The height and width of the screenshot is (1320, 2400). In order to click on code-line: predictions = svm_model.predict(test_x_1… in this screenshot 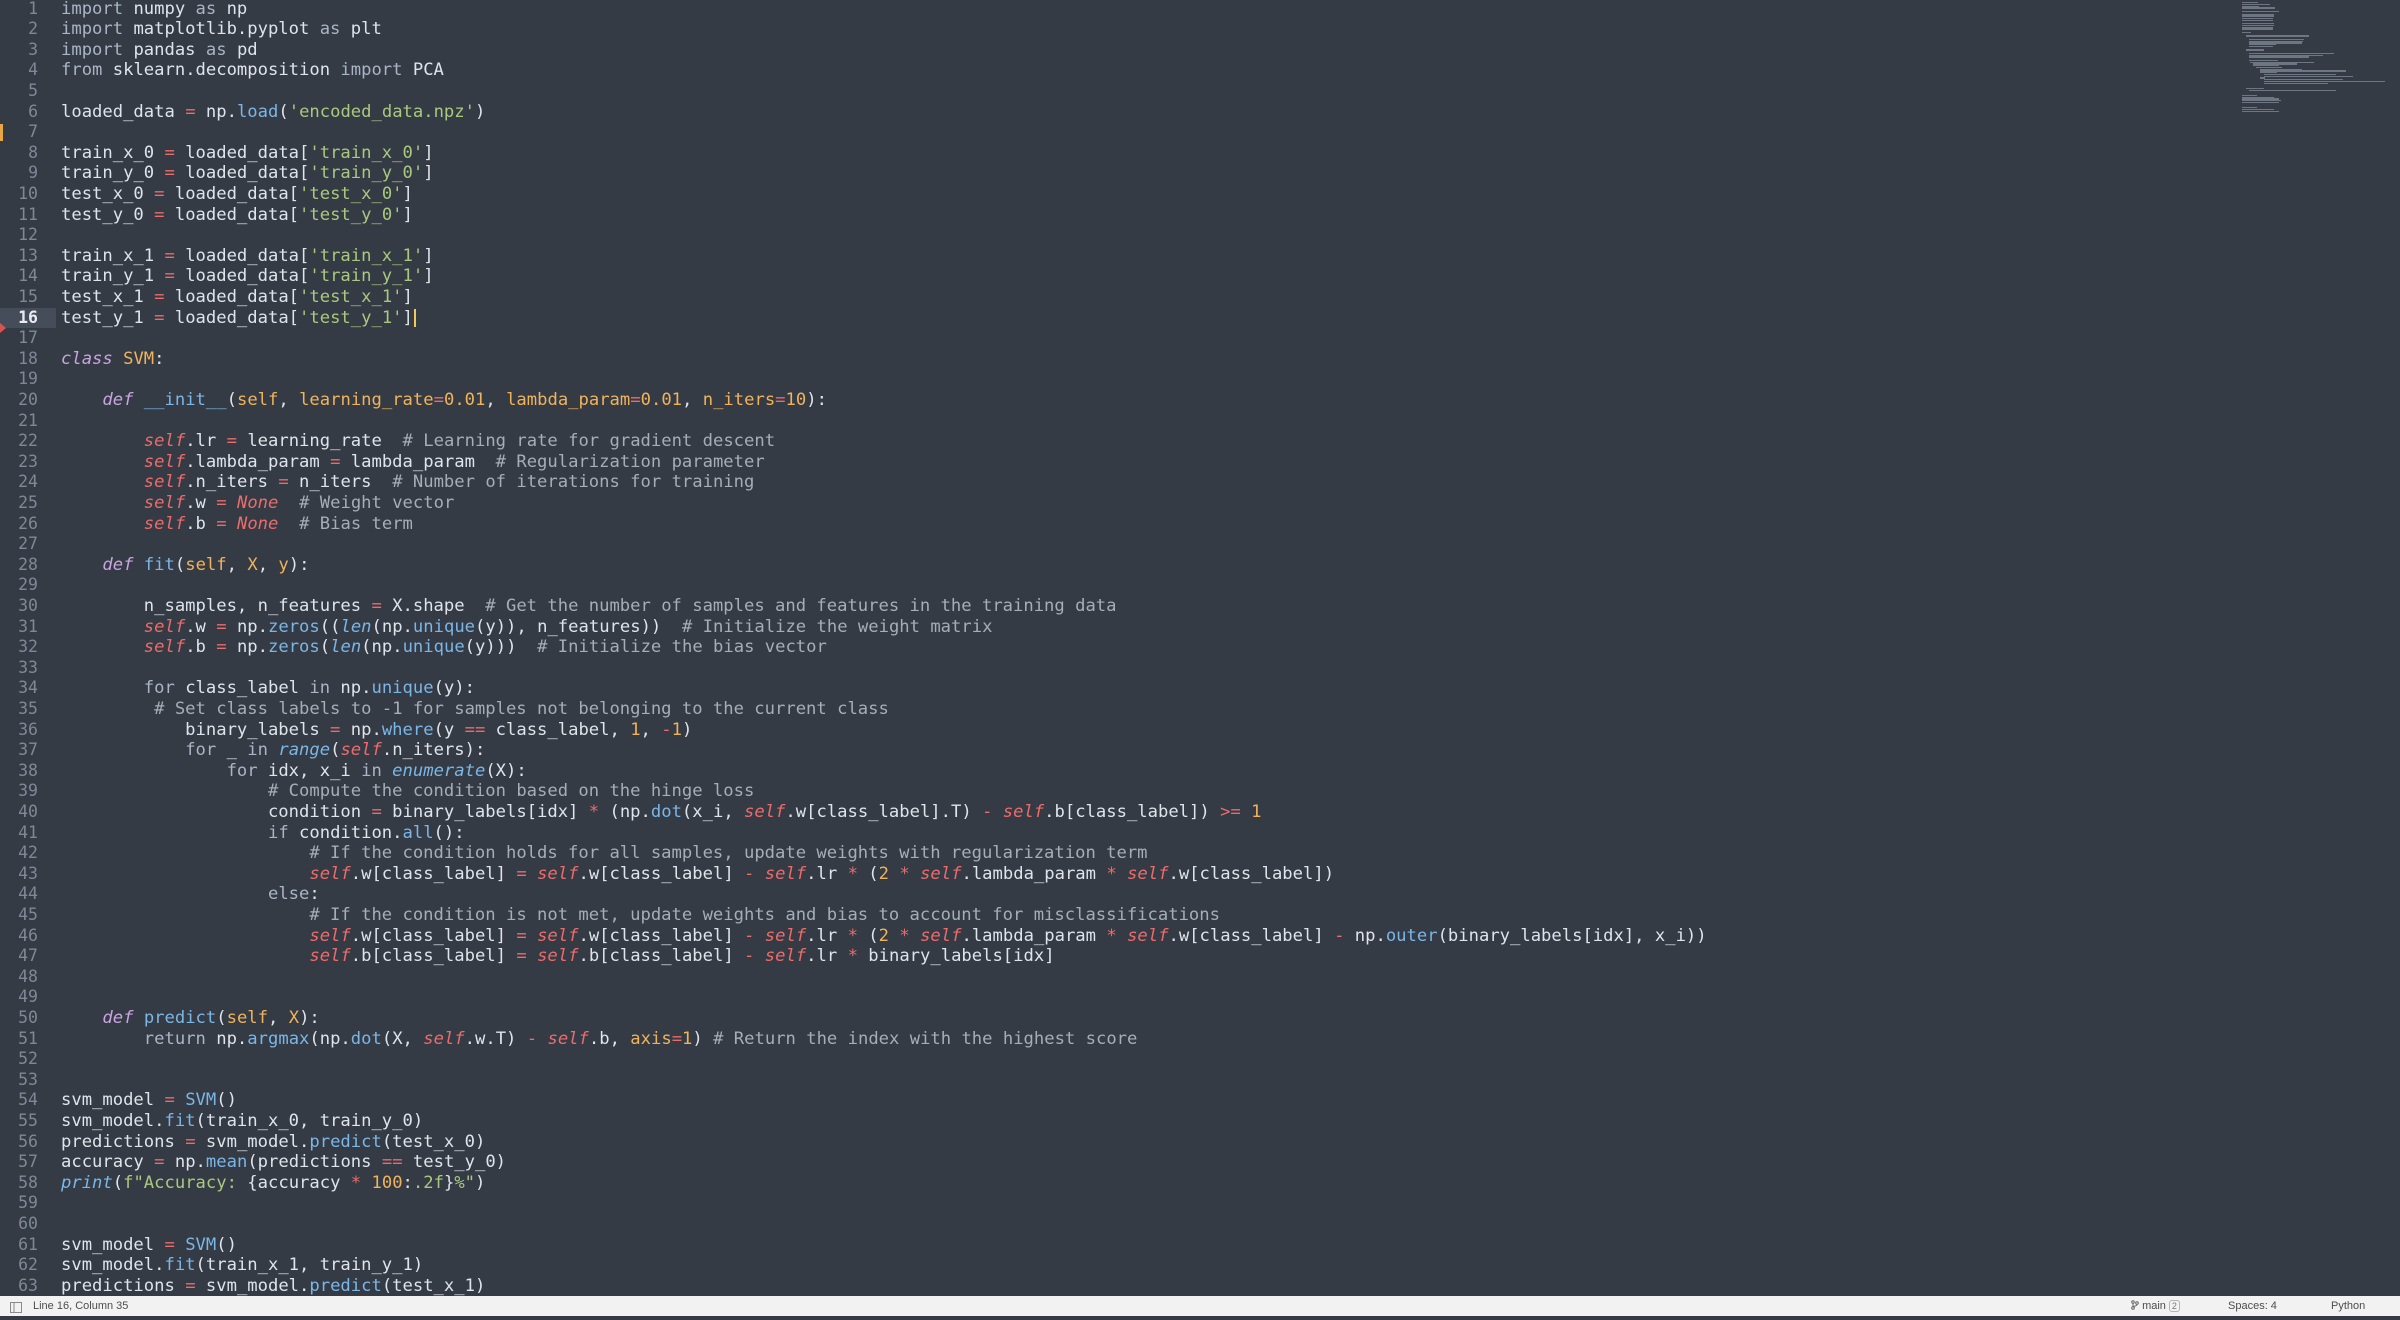, I will do `click(273, 1286)`.